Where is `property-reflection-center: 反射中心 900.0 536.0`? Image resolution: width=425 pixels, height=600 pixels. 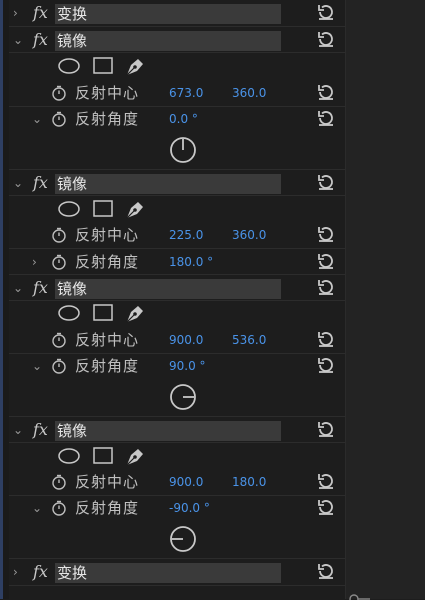
property-reflection-center: 反射中心 900.0 536.0 is located at coordinates (177, 340).